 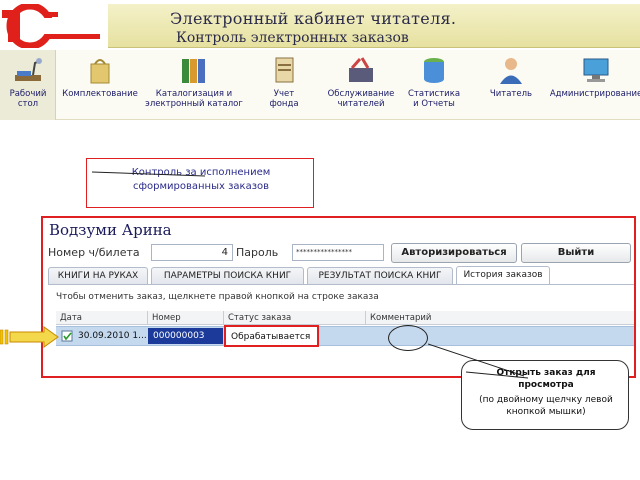 What do you see at coordinates (295, 318) in the screenshot?
I see `column-header-status: Статус заказа` at bounding box center [295, 318].